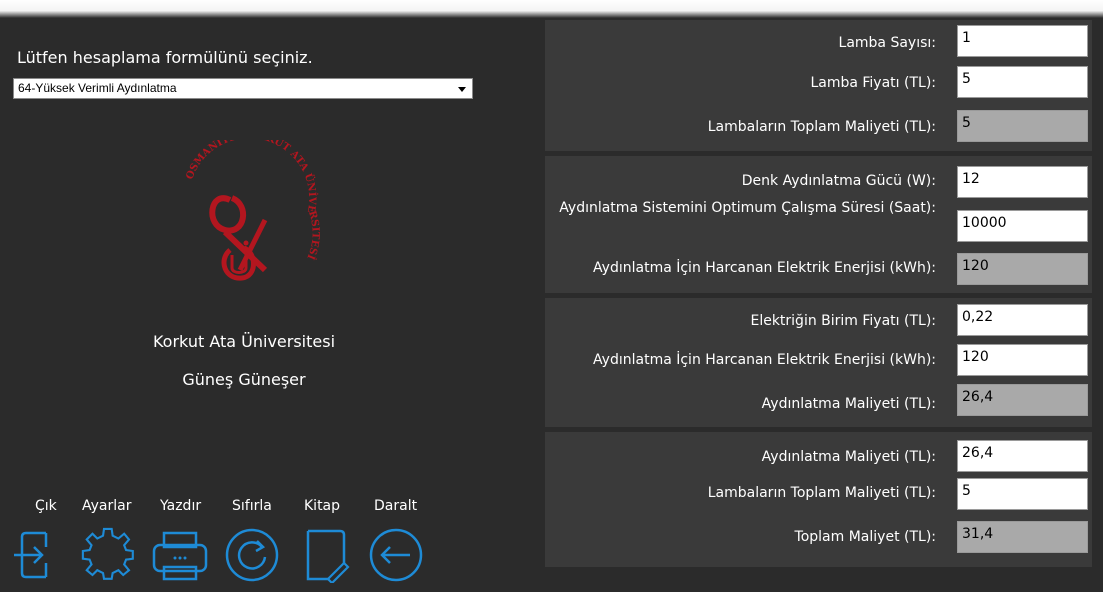  Describe the element at coordinates (165, 57) in the screenshot. I see `formula-prompt-label: Lütfen hesaplama formülünü seçiniz.` at that location.